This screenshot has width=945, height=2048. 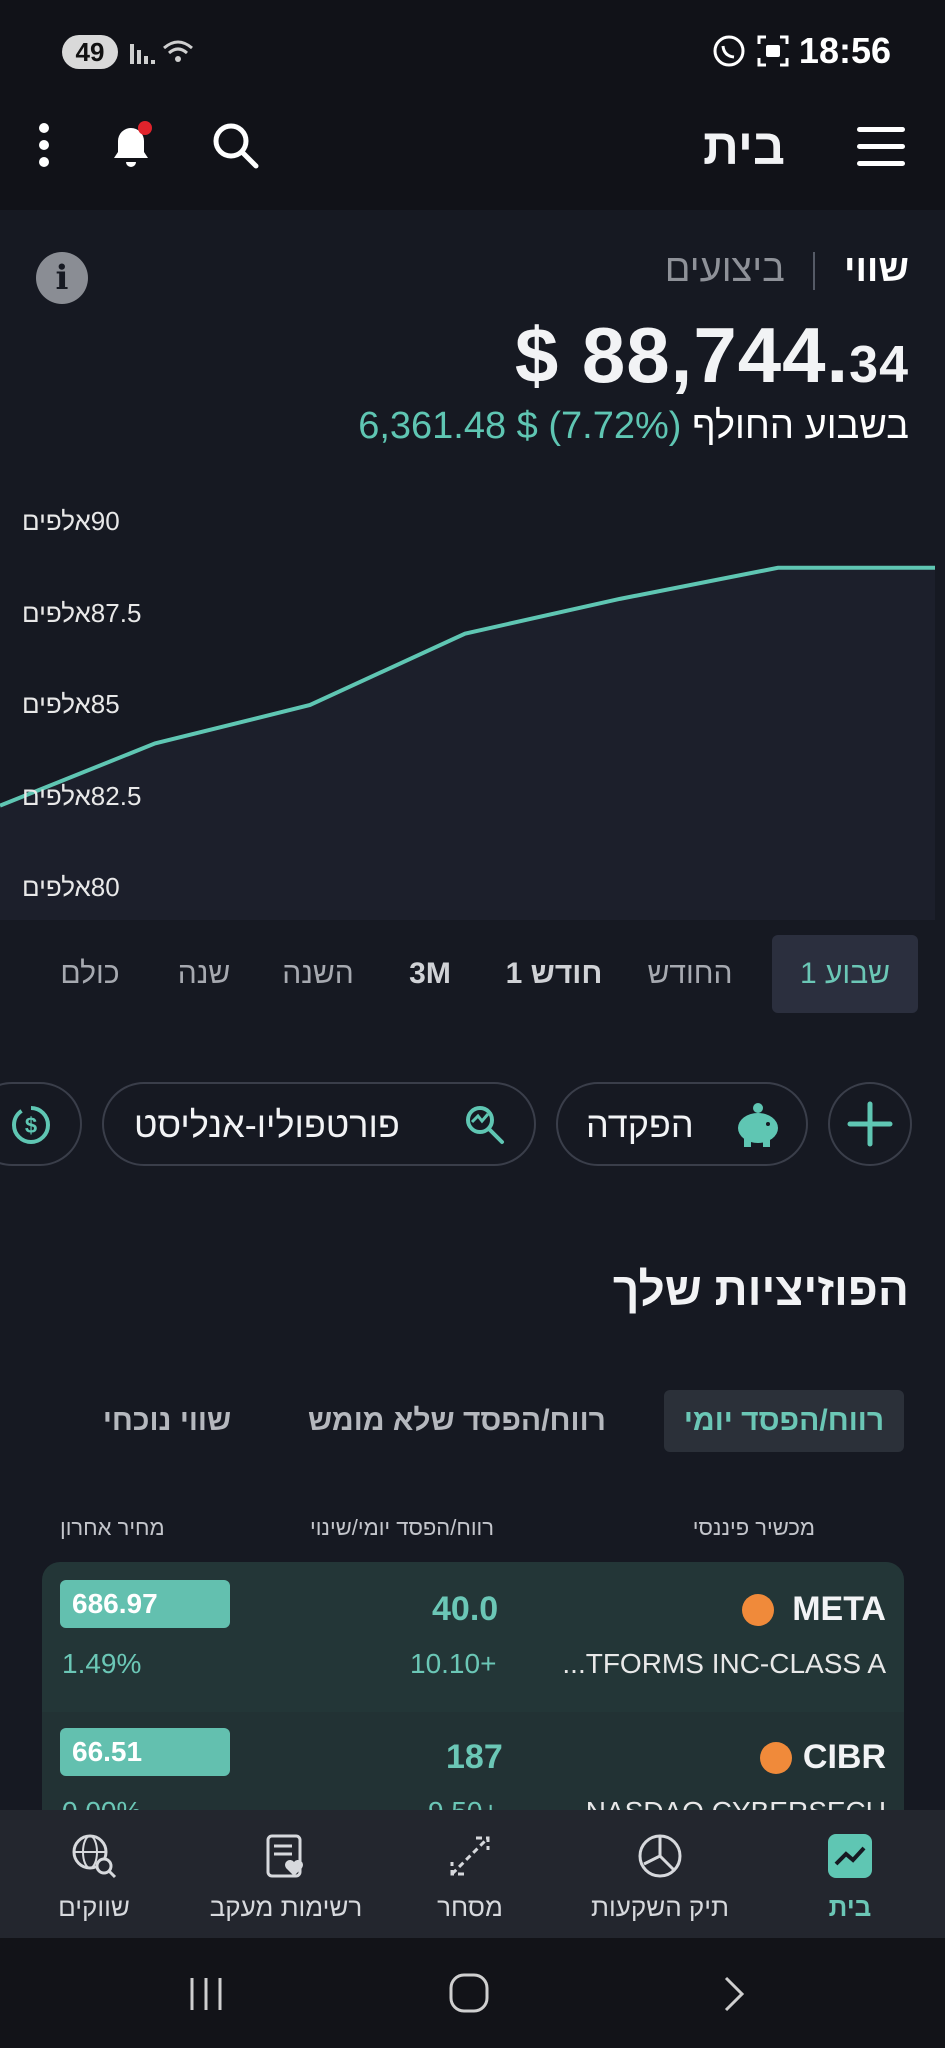 What do you see at coordinates (753, 1527) in the screenshot?
I see `column-header-instrument: מכשיר פיננסי` at bounding box center [753, 1527].